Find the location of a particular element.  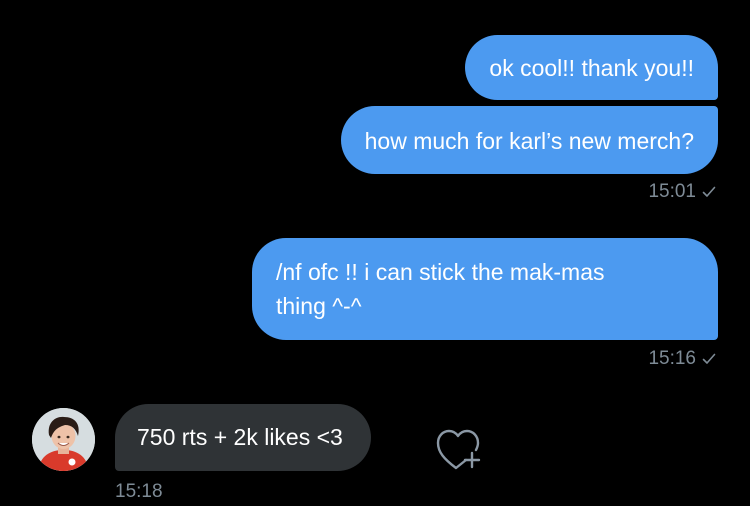

outgoing-message: ok cool!! thank you!! is located at coordinates (591, 67).